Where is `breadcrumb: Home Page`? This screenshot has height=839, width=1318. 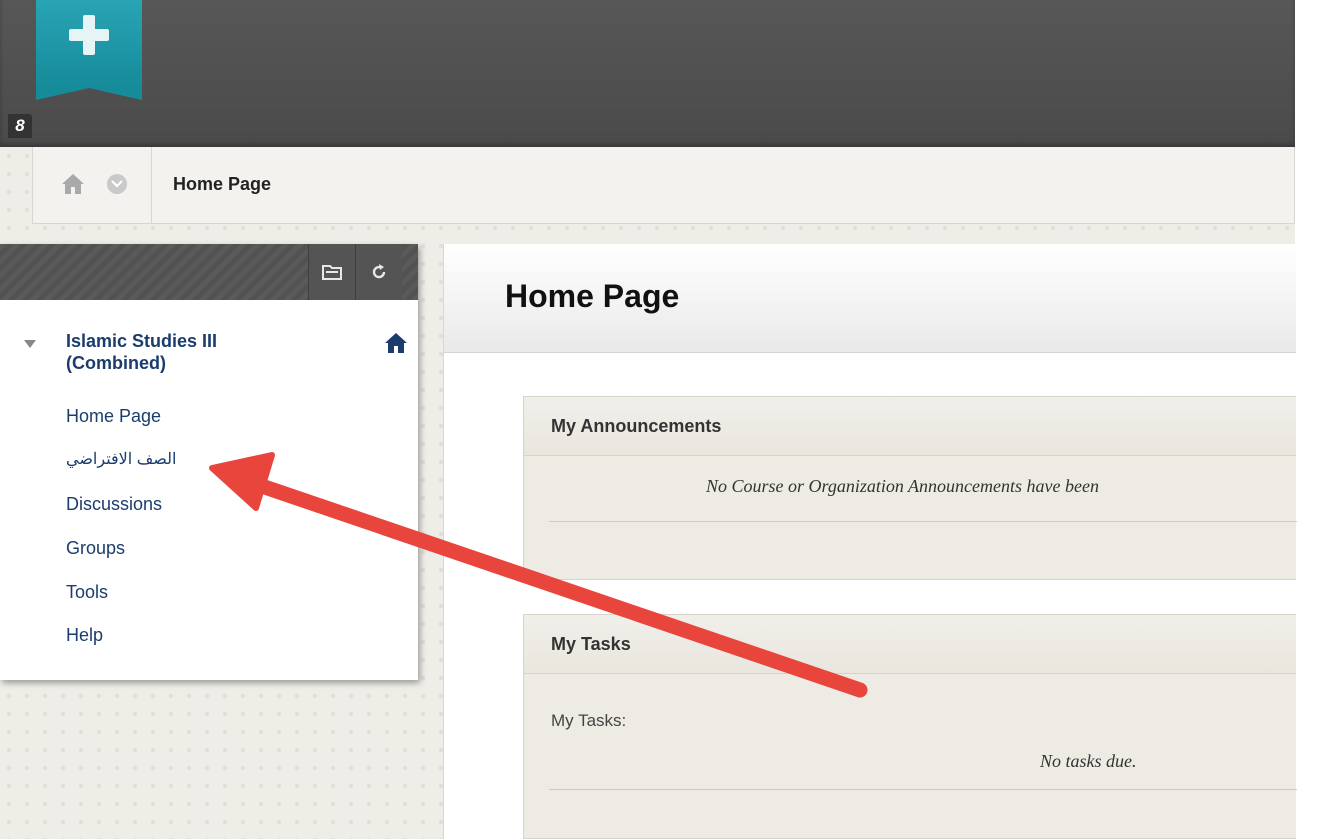
breadcrumb: Home Page is located at coordinates (663, 185).